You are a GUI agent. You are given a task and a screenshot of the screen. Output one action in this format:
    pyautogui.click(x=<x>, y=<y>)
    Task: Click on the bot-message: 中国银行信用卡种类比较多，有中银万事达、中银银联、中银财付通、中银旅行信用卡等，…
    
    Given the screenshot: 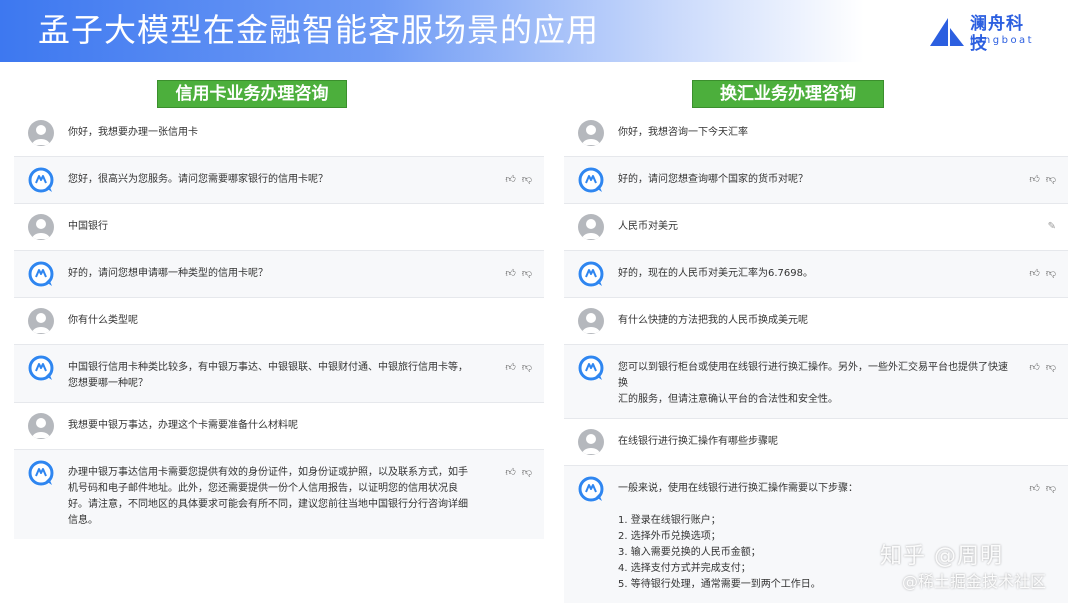 What is the action you would take?
    pyautogui.click(x=279, y=373)
    